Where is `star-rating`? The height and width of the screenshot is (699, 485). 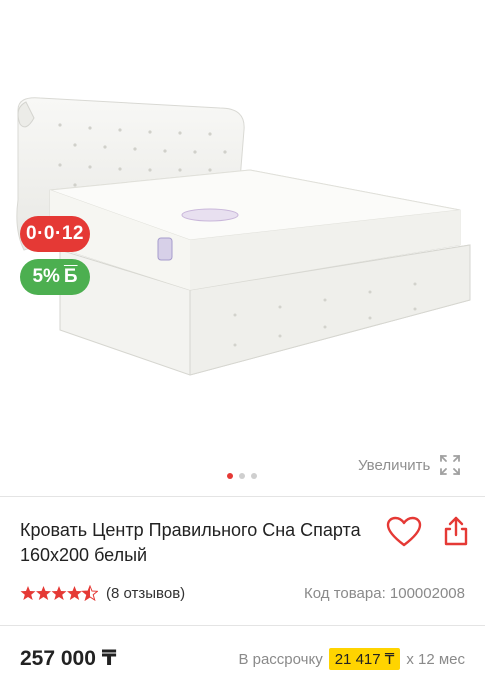 star-rating is located at coordinates (59, 593).